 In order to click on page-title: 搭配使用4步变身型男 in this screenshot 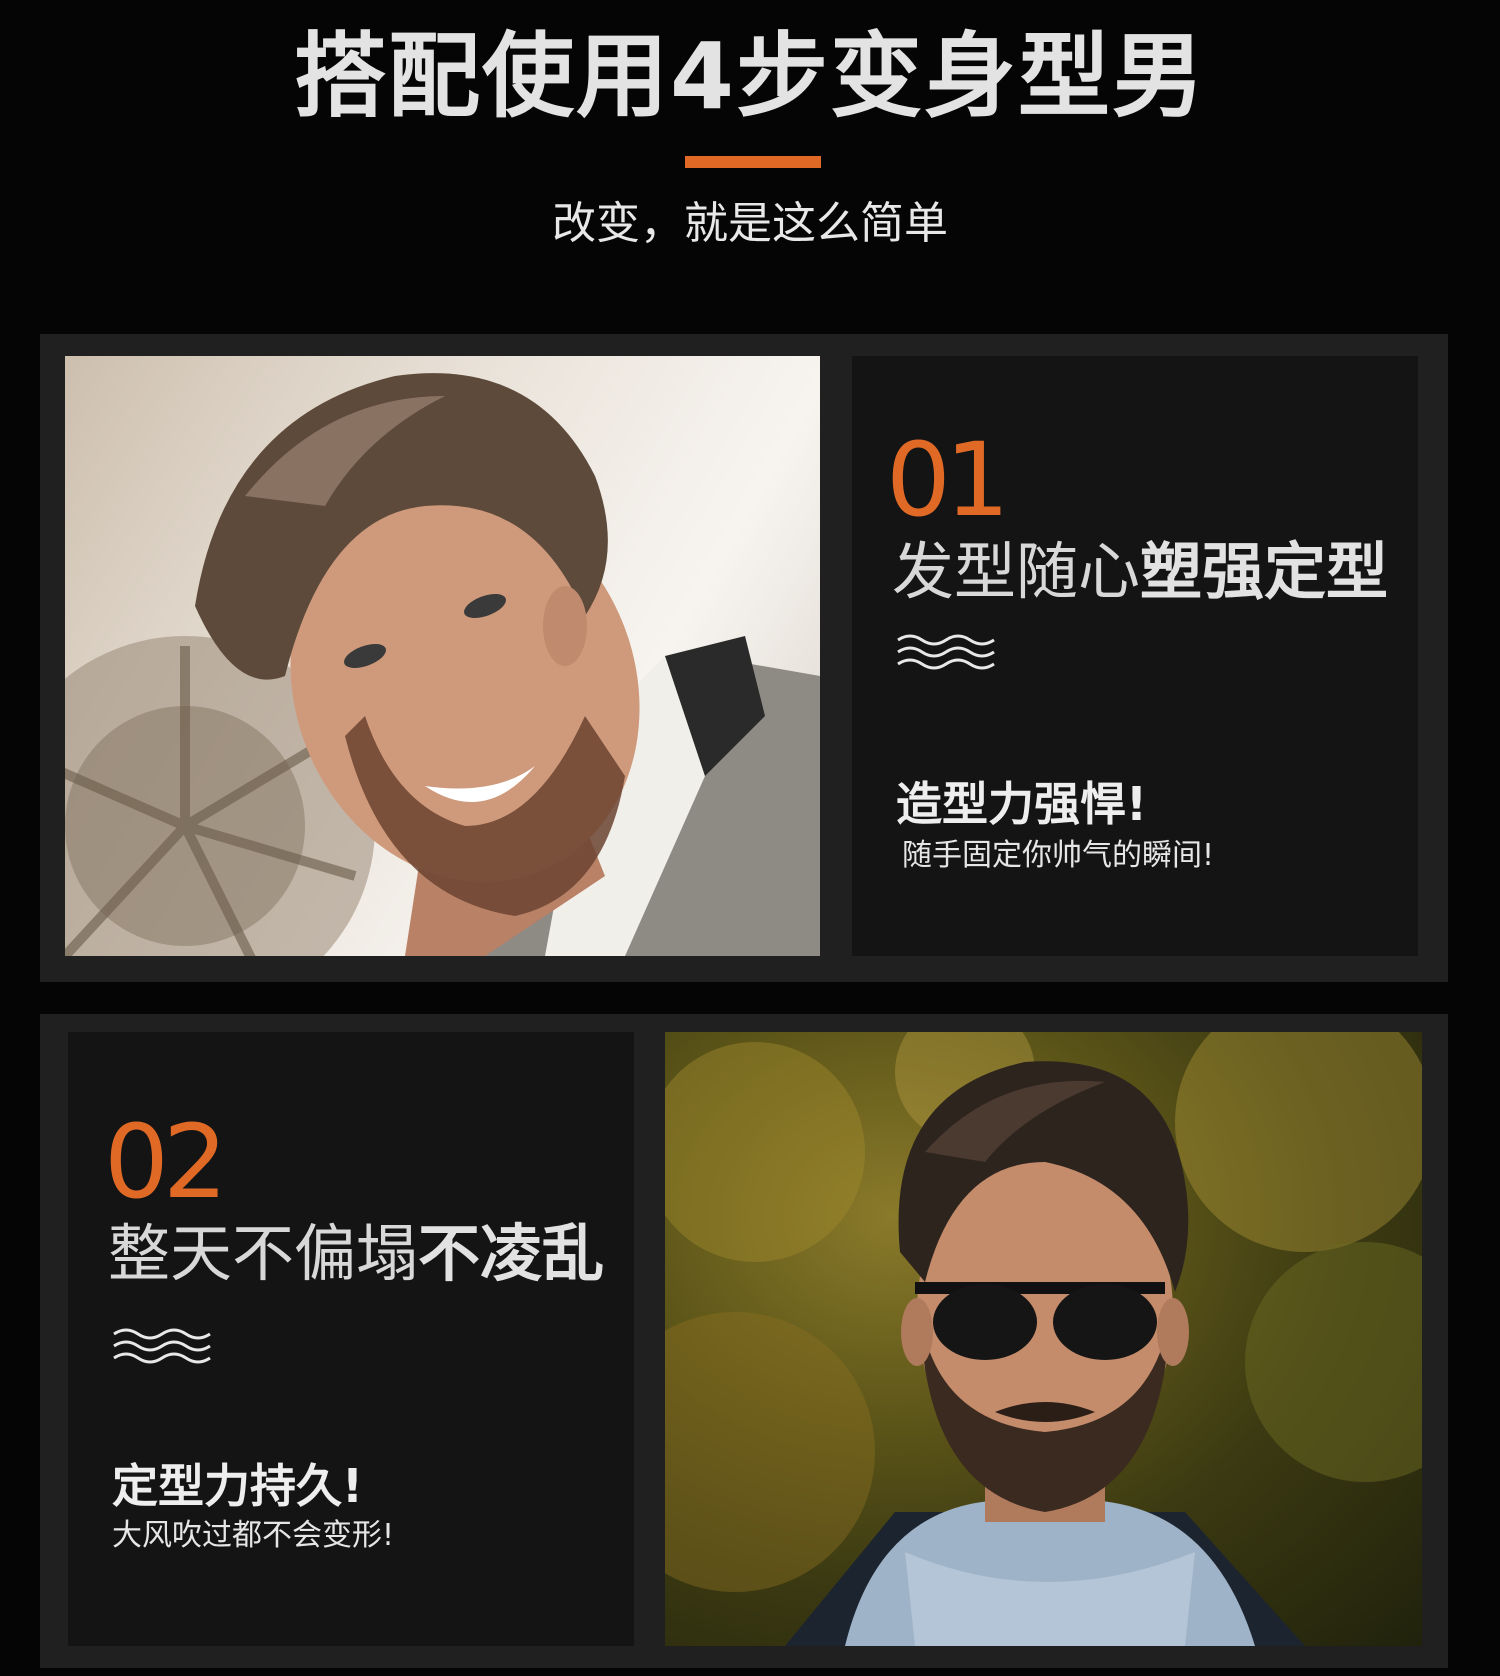, I will do `click(749, 76)`.